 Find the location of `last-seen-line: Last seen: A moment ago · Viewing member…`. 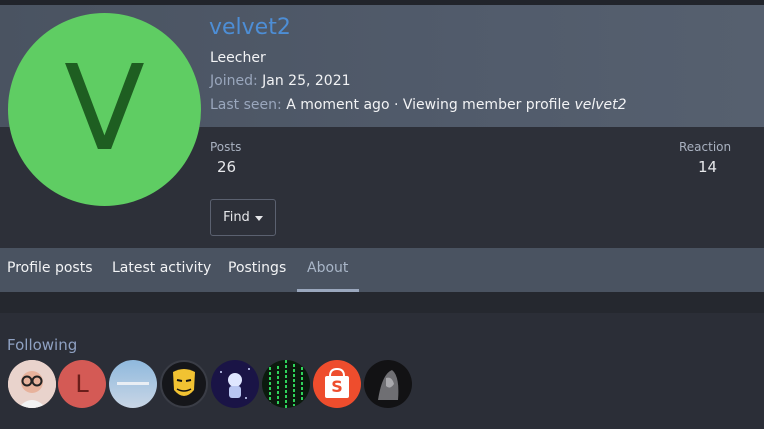

last-seen-line: Last seen: A moment ago · Viewing member… is located at coordinates (418, 105).